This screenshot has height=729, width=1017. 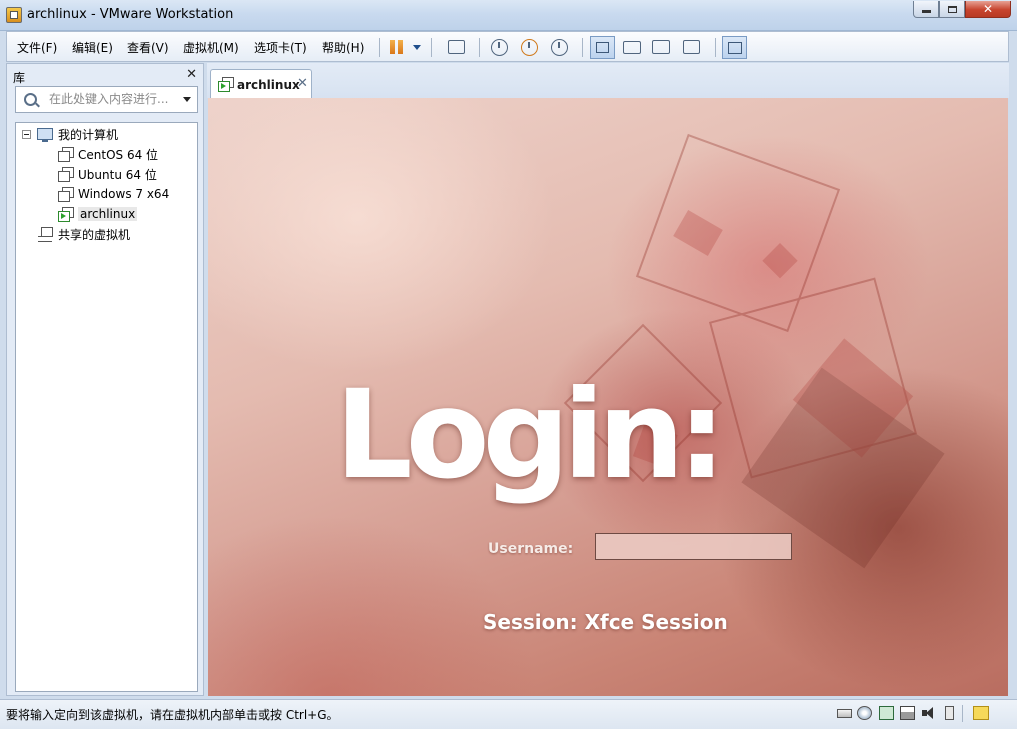 I want to click on fullscreen-icon, so click(x=691, y=47).